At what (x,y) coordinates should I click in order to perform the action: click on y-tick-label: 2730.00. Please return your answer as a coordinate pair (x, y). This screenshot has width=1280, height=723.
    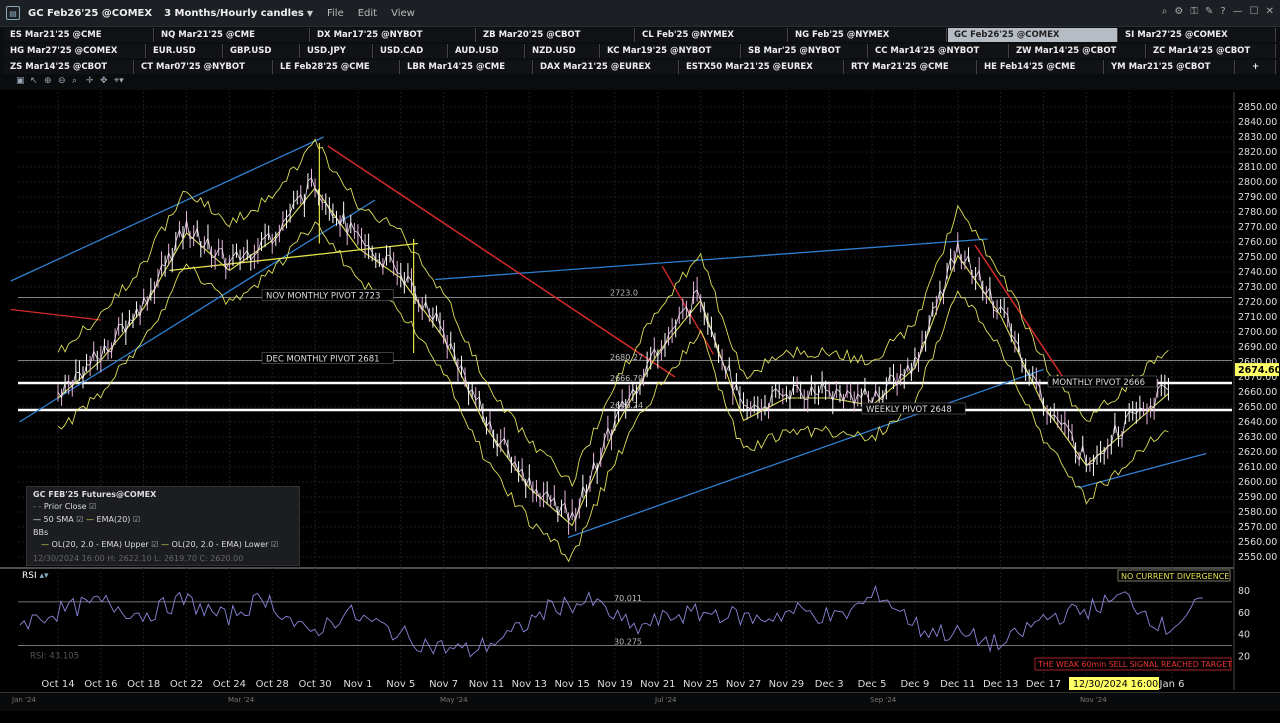
    Looking at the image, I should click on (1257, 287).